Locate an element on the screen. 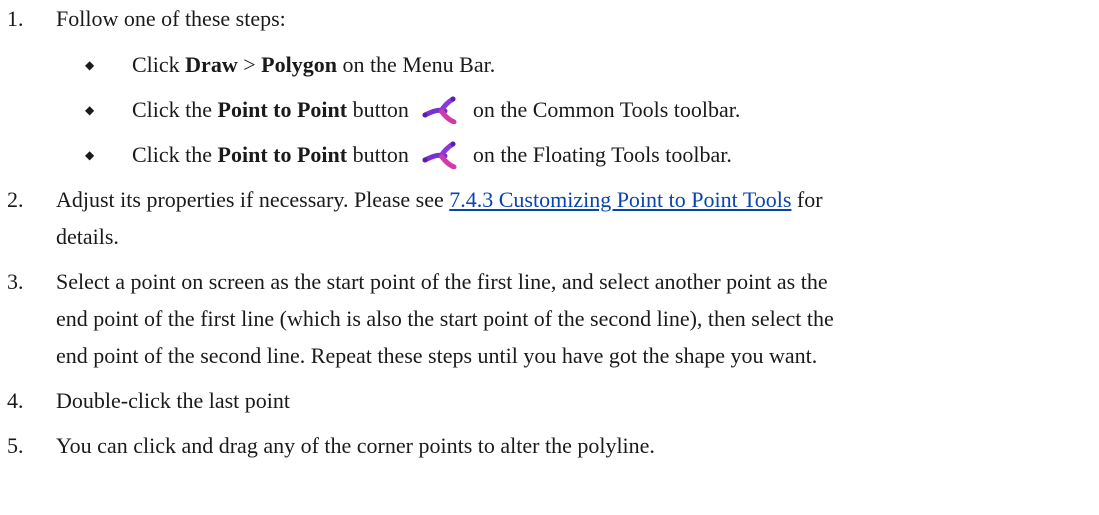  step-number: 5. is located at coordinates (15, 445).